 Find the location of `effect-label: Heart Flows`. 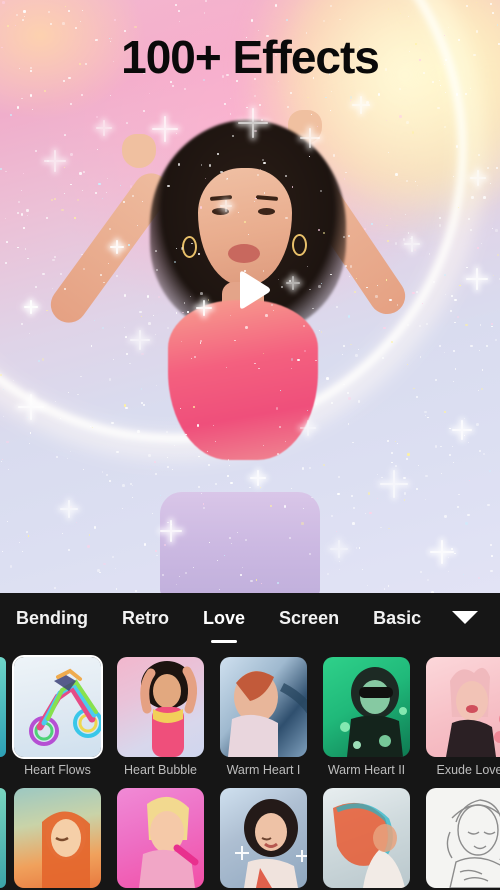

effect-label: Heart Flows is located at coordinates (57, 770).